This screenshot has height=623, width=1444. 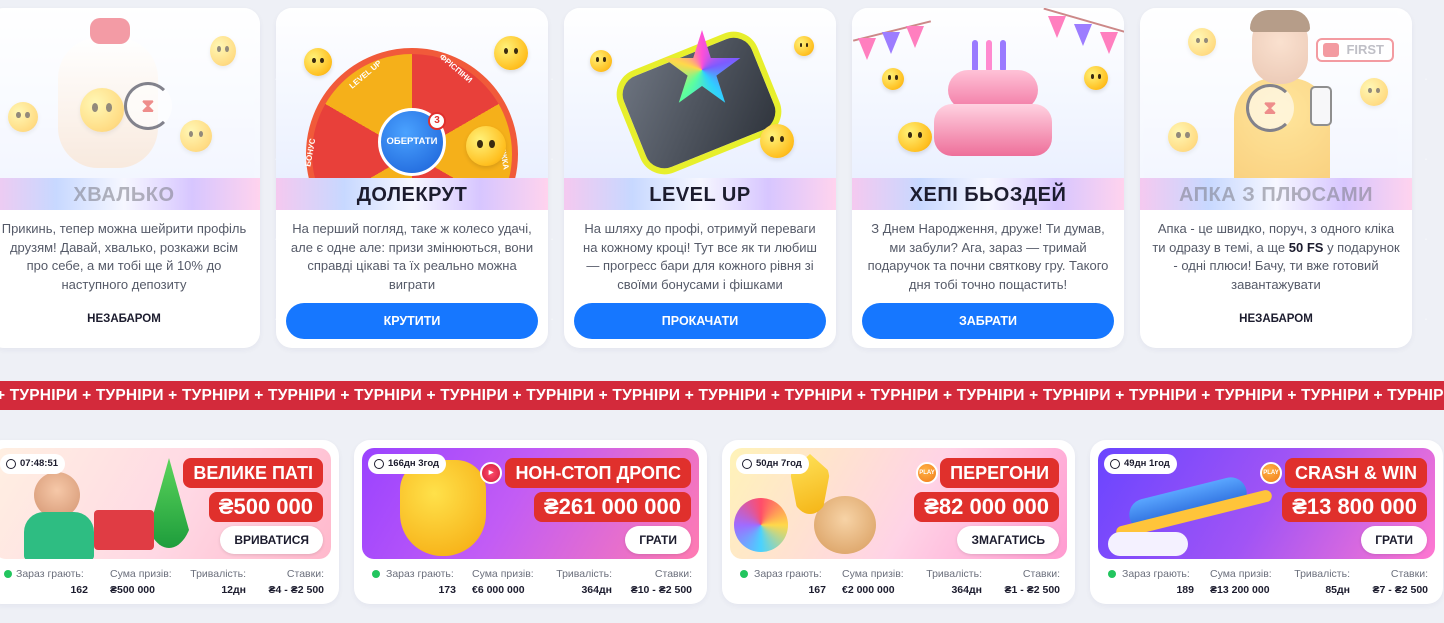 I want to click on tournament-name: CRASH & WIN, so click(x=1356, y=473).